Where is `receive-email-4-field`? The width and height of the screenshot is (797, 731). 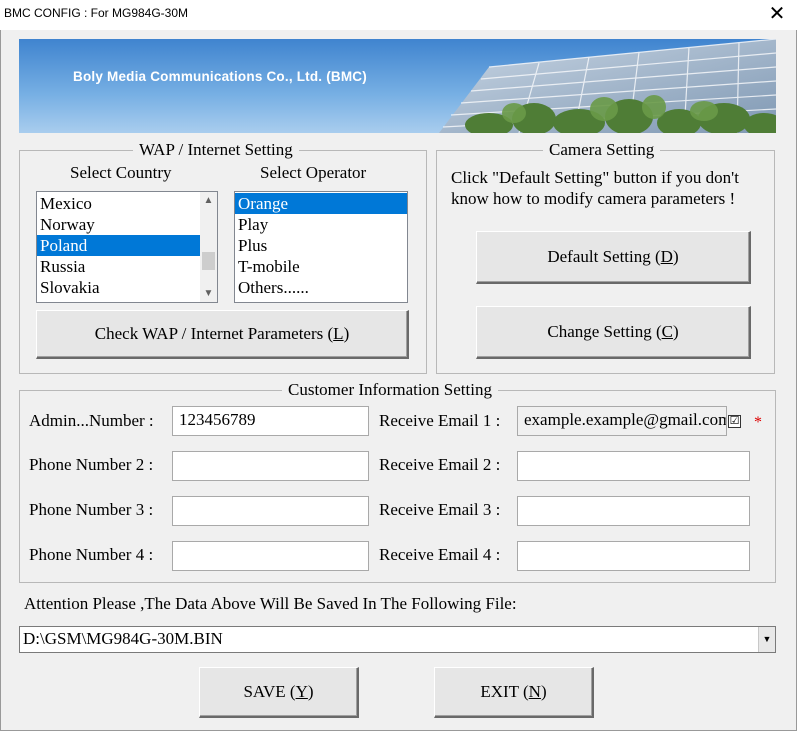
receive-email-4-field is located at coordinates (633, 556).